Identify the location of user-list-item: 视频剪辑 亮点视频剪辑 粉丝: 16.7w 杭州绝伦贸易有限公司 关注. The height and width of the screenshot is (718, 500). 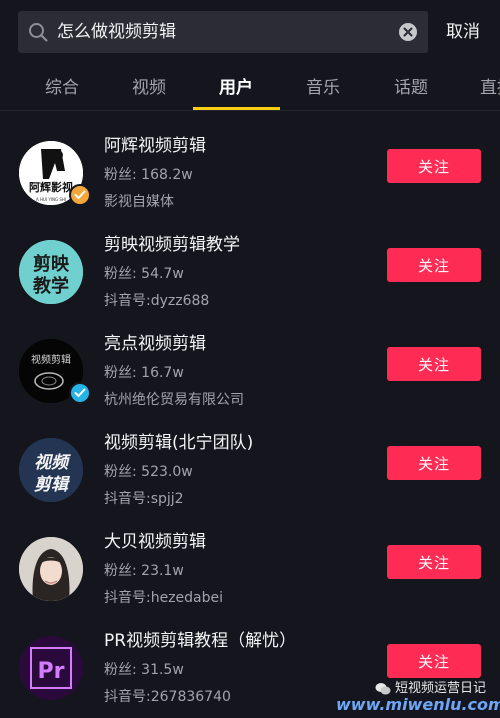
(250, 371).